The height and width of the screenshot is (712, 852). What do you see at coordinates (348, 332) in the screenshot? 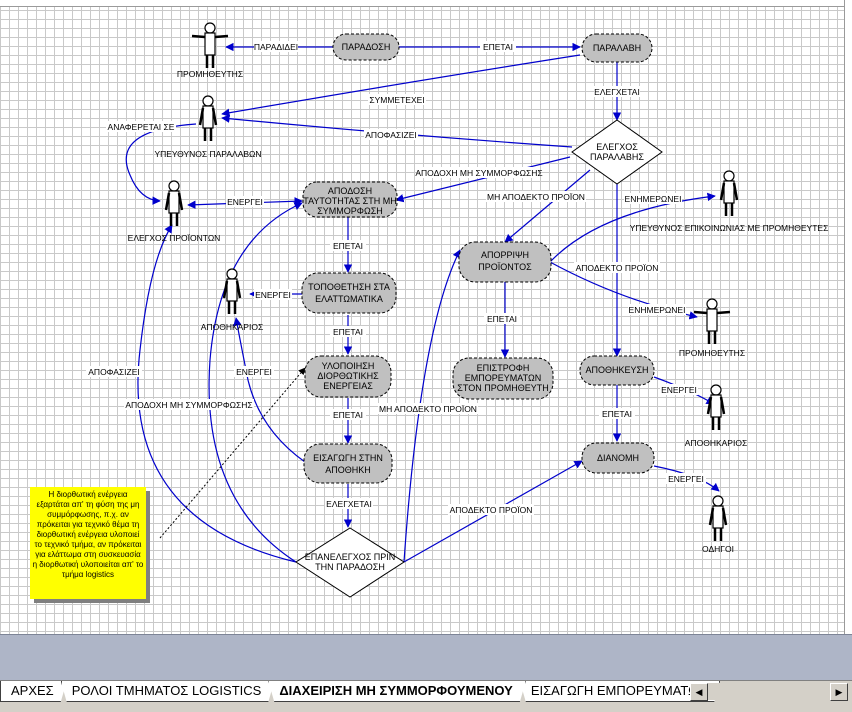
I see `label-epetai-2: ΕΠΕΤΑΙ` at bounding box center [348, 332].